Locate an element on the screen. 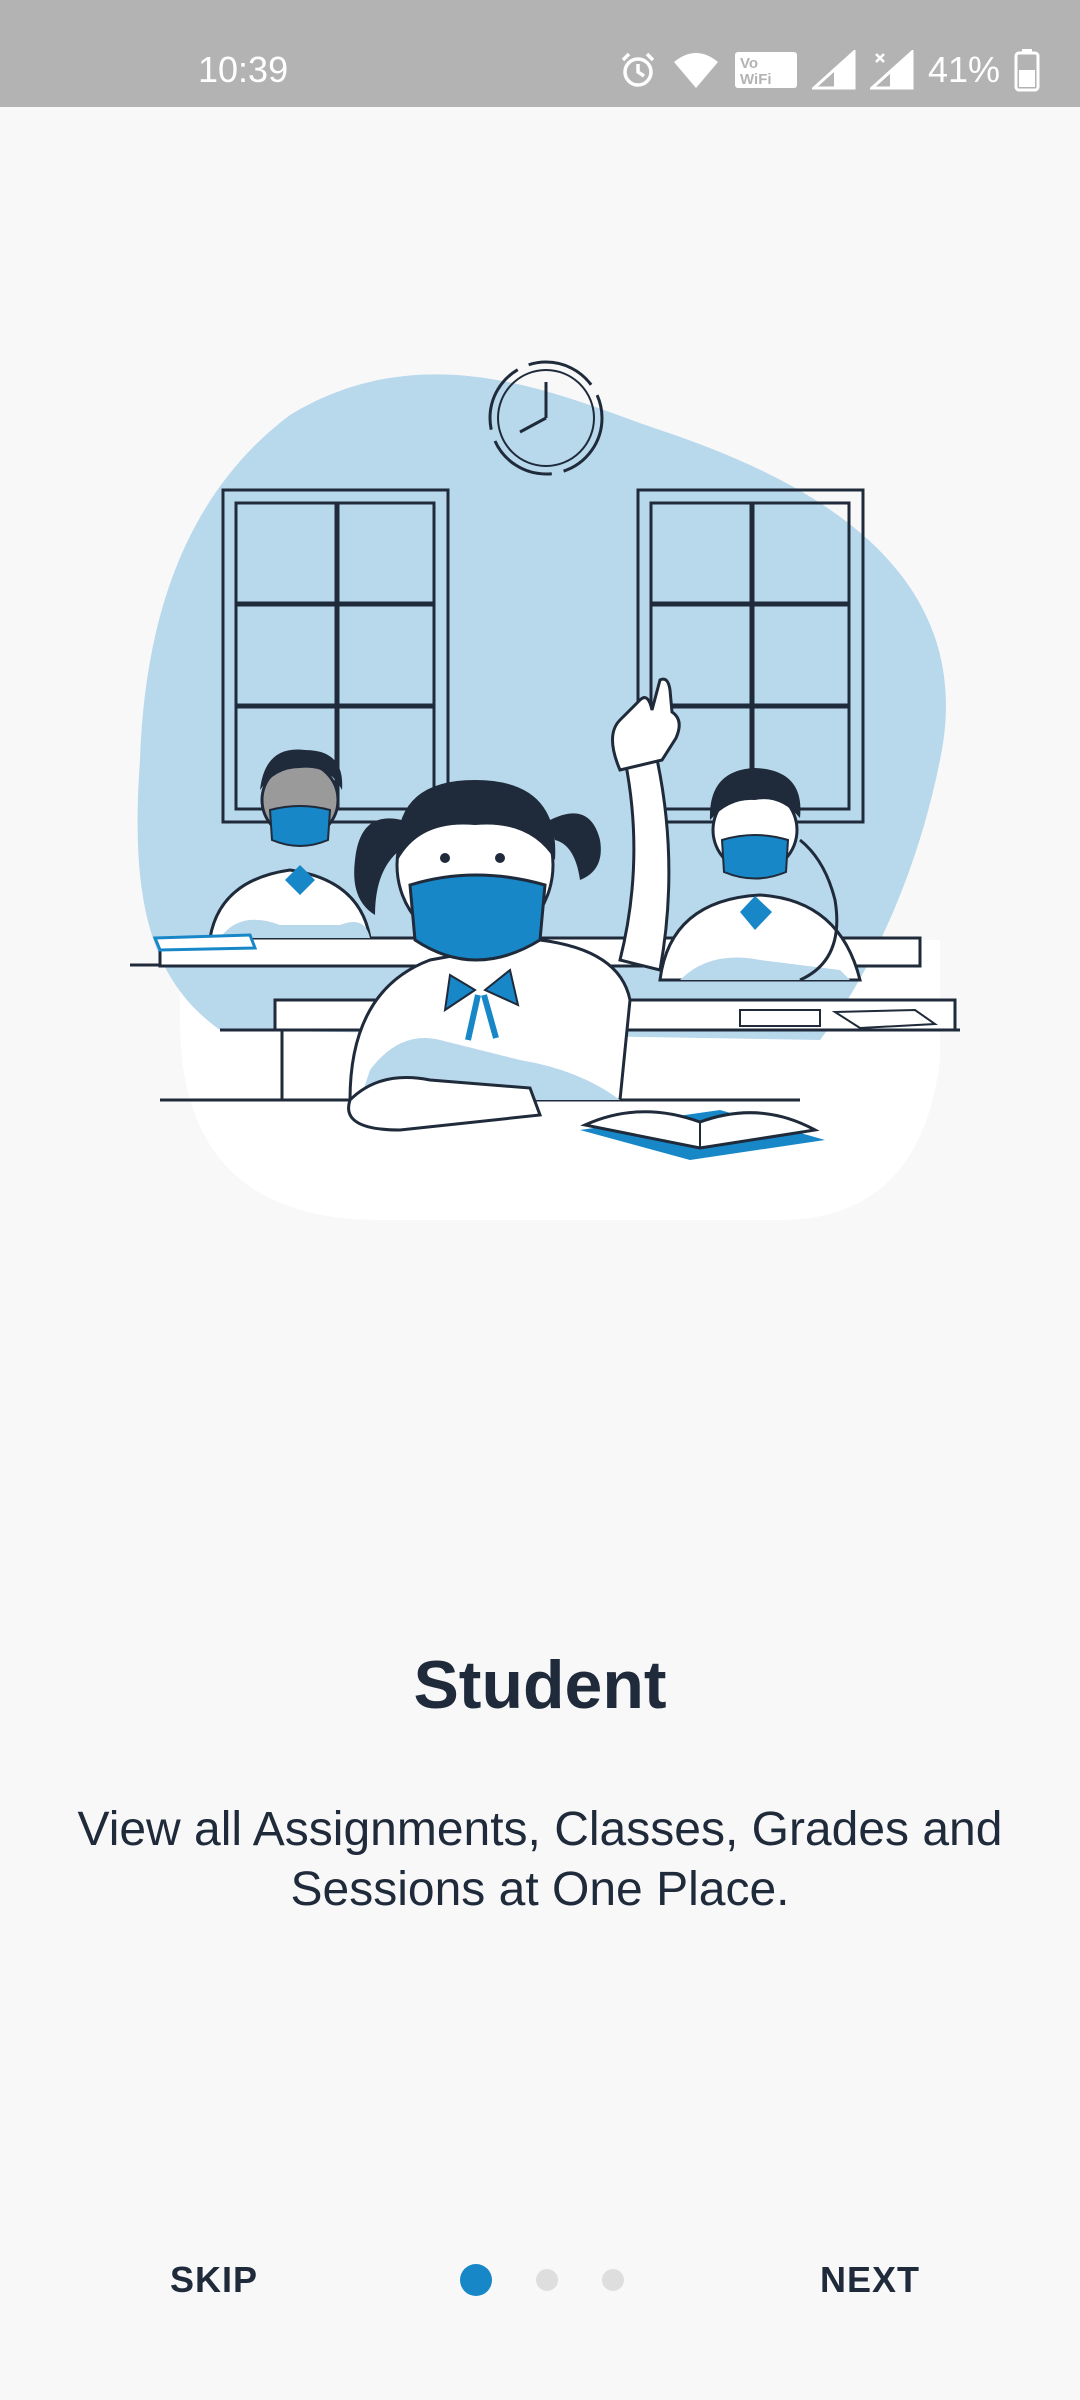 Image resolution: width=1080 pixels, height=2400 pixels. status-bar: 10:39 Vo WiFi 41% is located at coordinates (540, 53).